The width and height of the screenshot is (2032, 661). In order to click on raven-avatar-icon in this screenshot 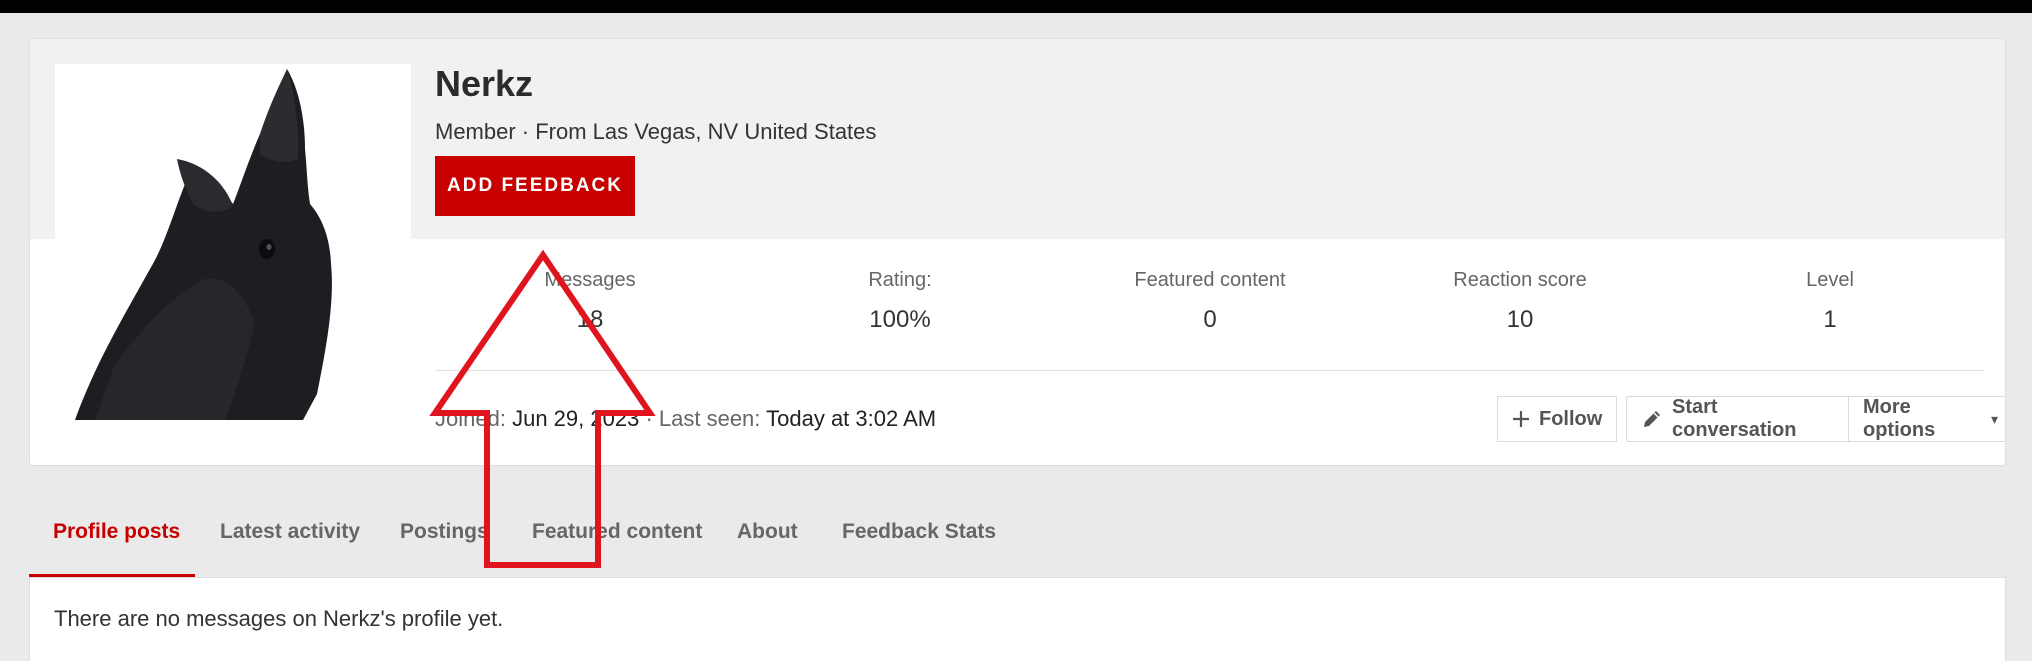, I will do `click(233, 242)`.